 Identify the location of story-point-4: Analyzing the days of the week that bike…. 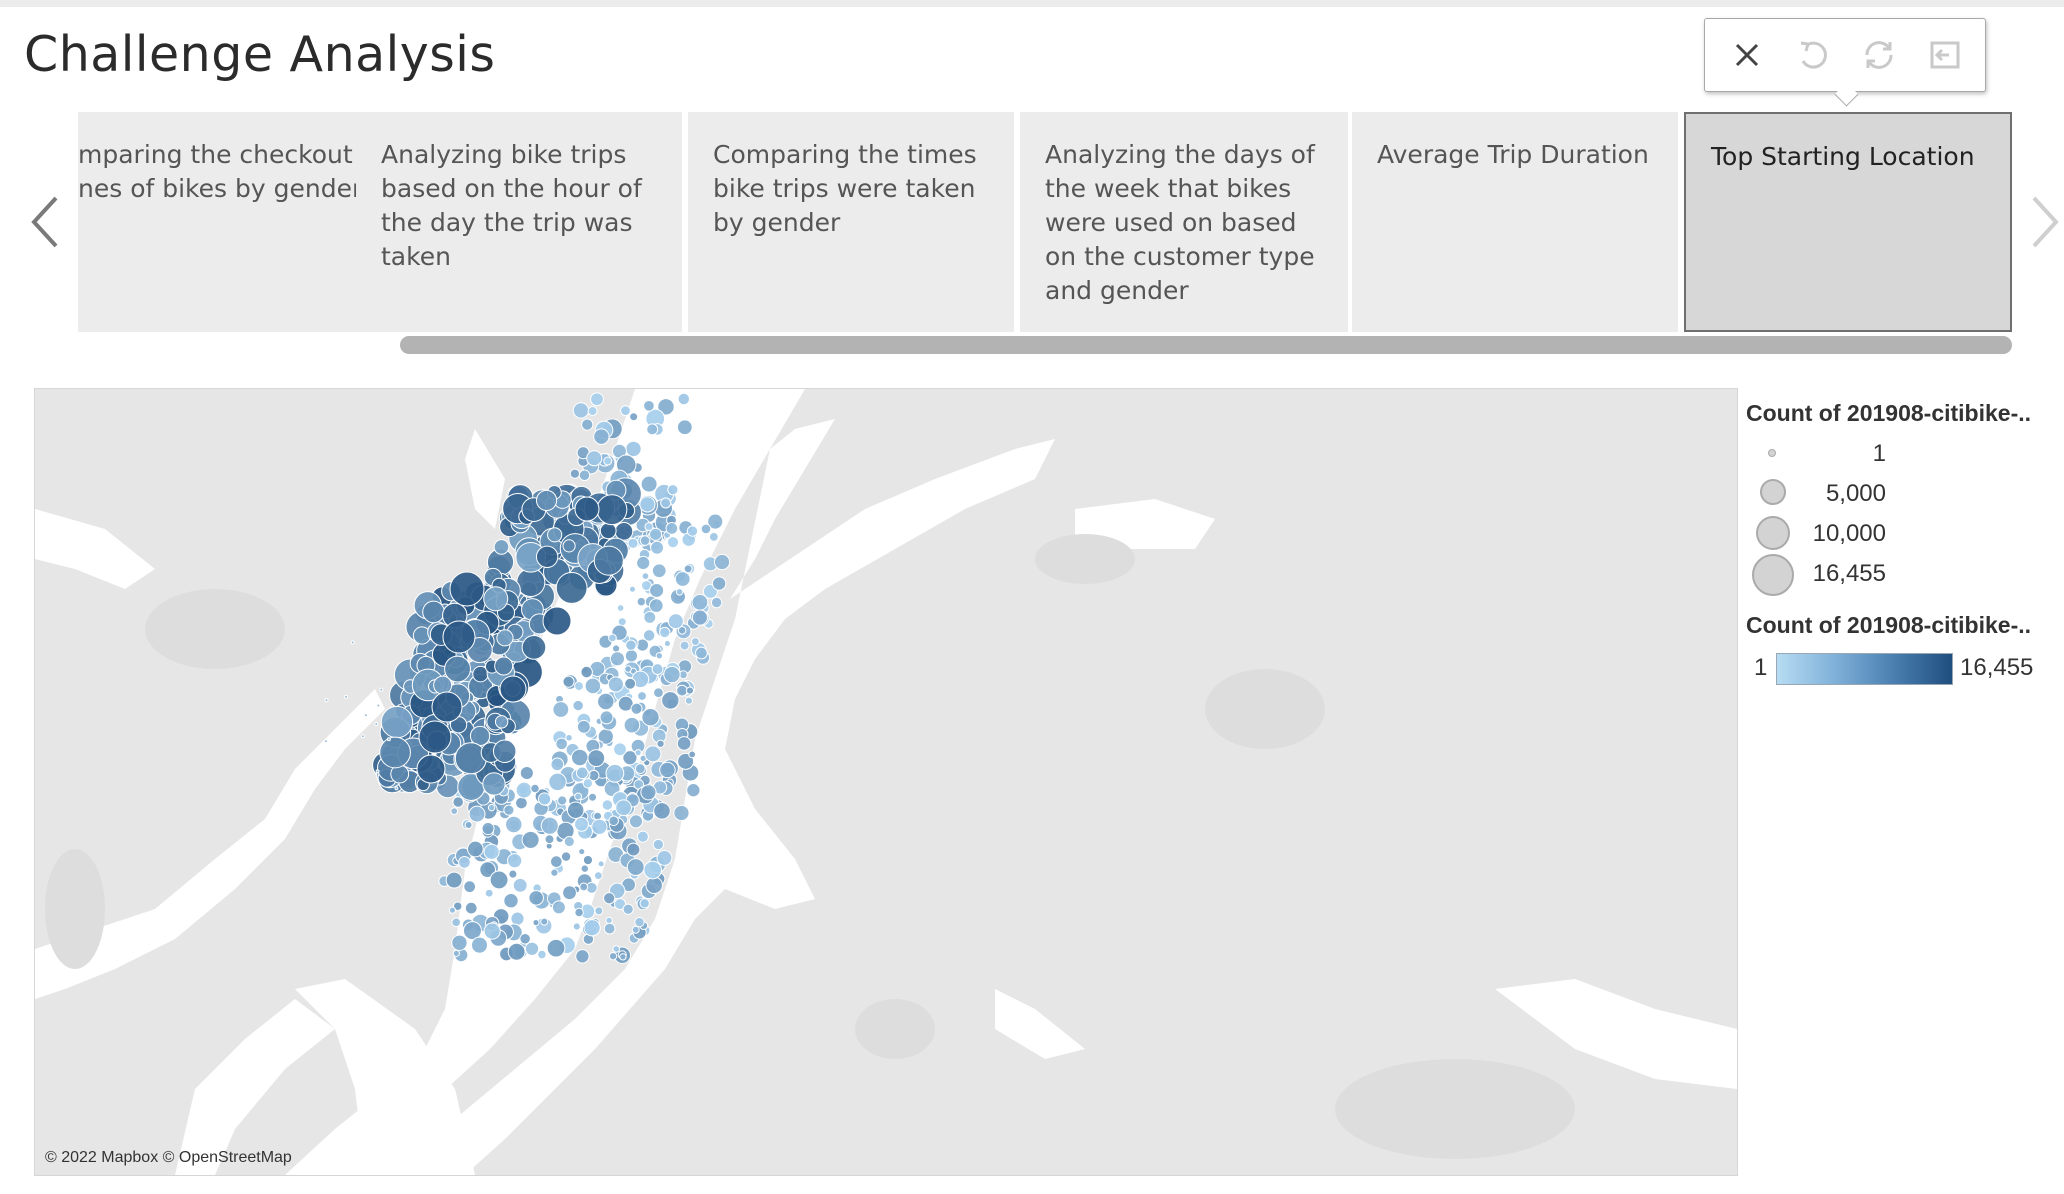
(1184, 222).